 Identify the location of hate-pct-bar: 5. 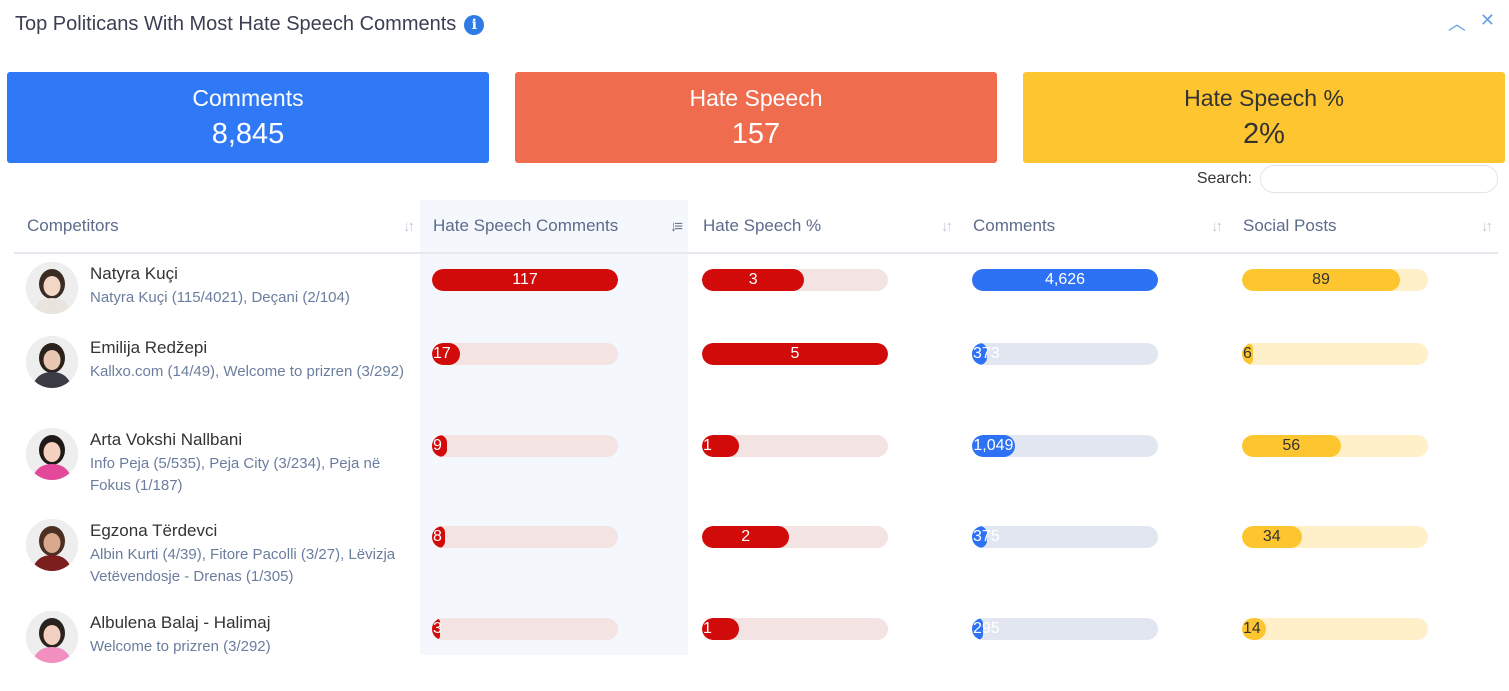
(795, 354).